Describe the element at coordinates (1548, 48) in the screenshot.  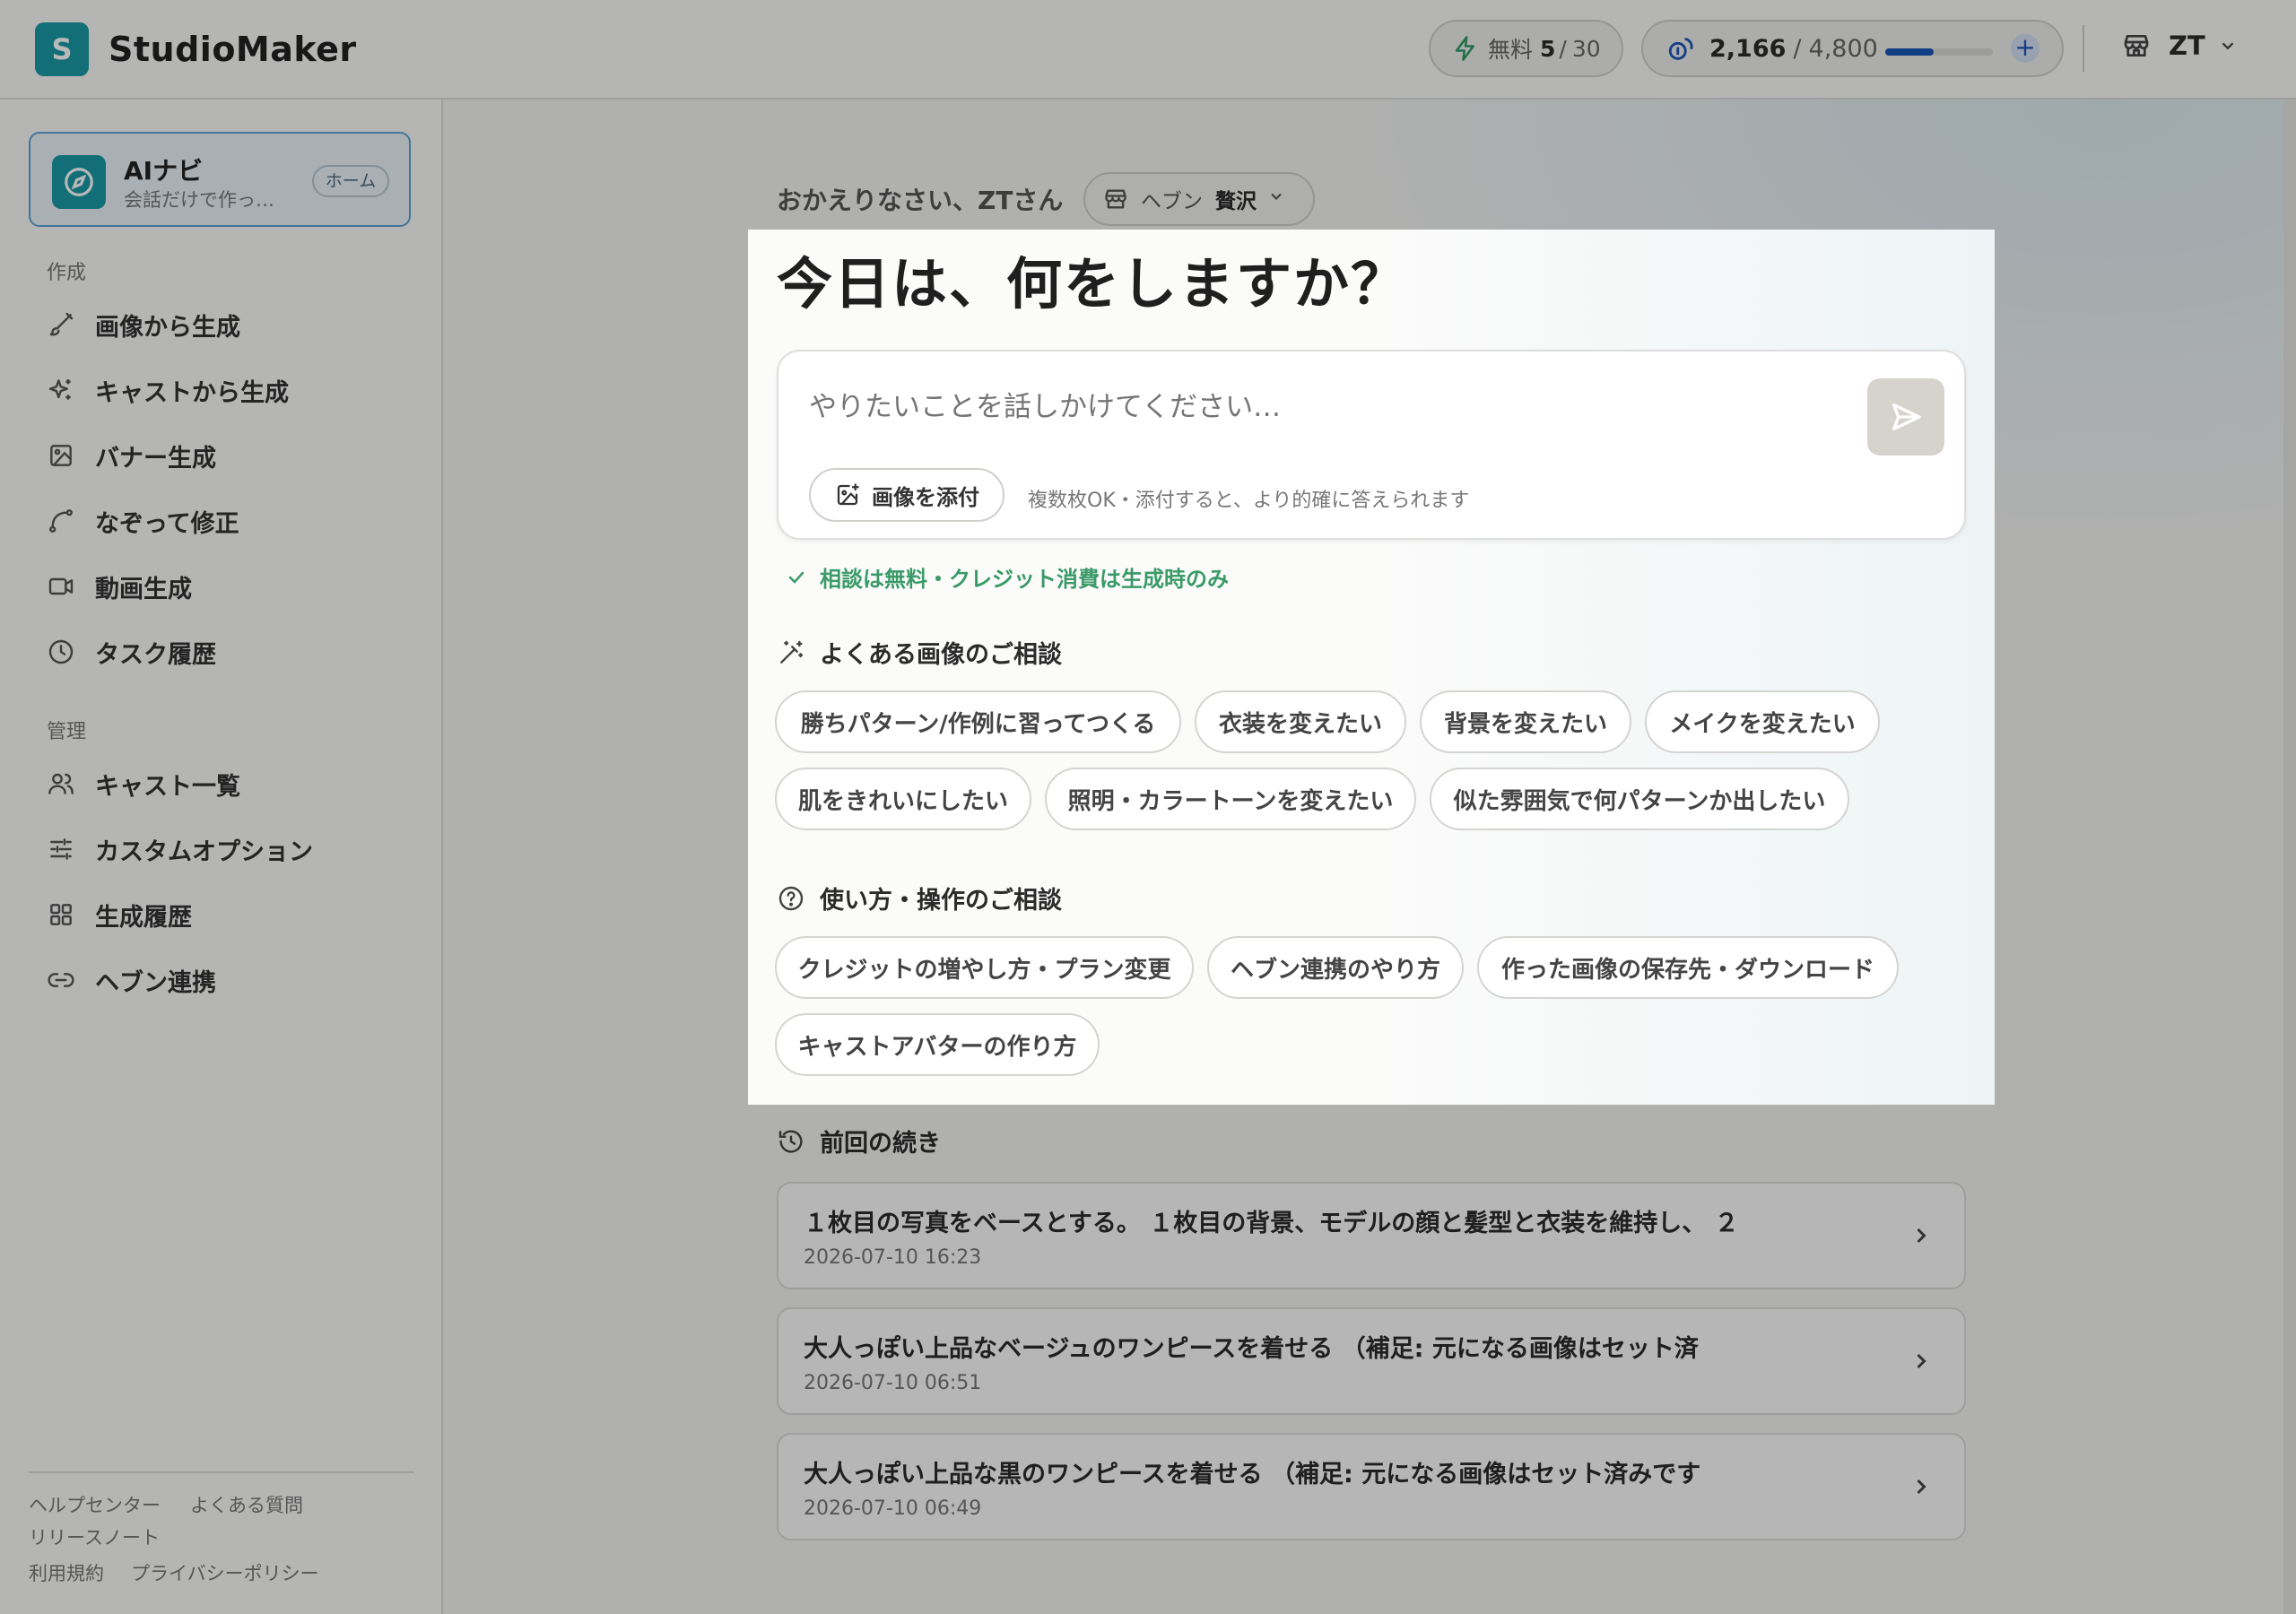
I see `free-used: 5` at that location.